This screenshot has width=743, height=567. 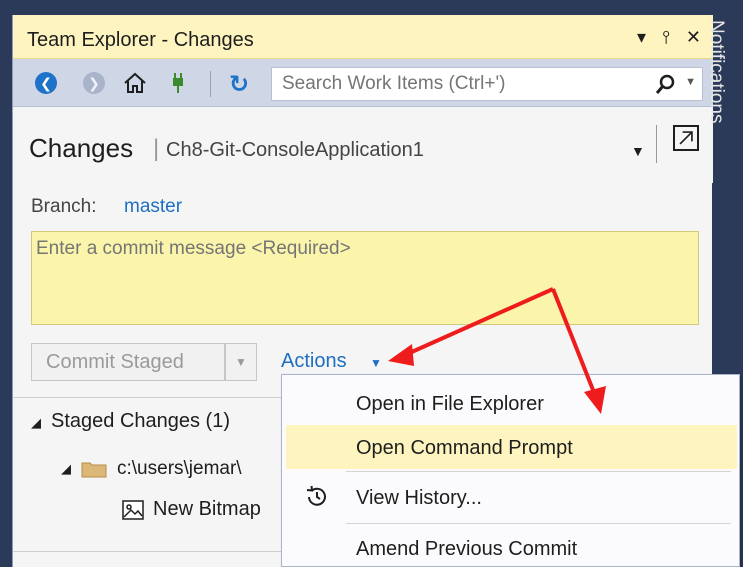 I want to click on search-input, so click(x=452, y=84).